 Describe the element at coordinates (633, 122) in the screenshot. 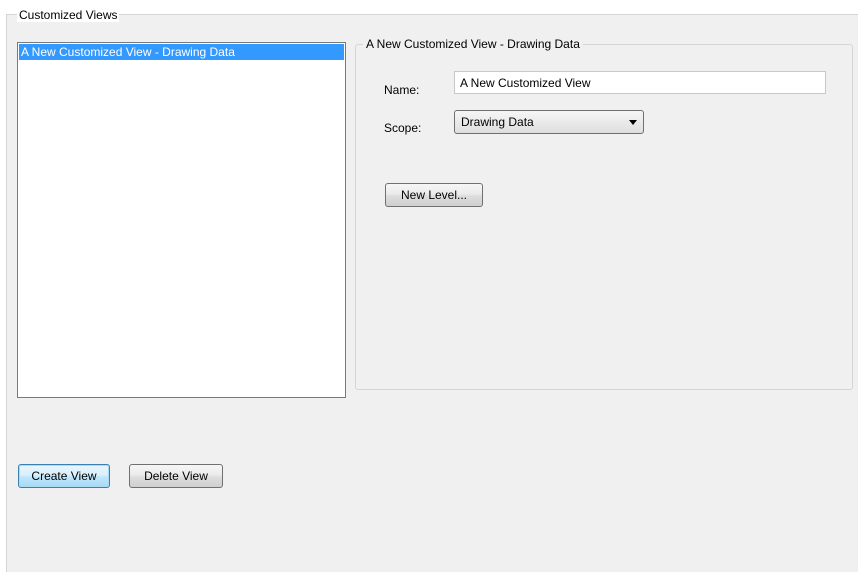

I see `dropdown-arrow-icon` at that location.